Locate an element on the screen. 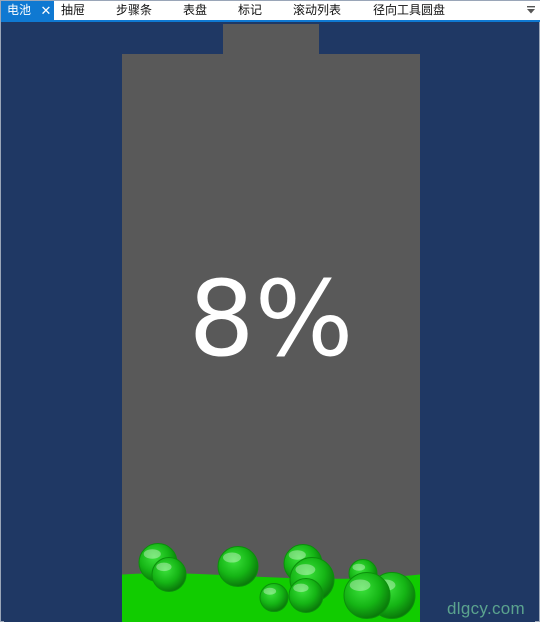 The height and width of the screenshot is (622, 540). tab-scroll-list: 滚动列表 is located at coordinates (317, 10).